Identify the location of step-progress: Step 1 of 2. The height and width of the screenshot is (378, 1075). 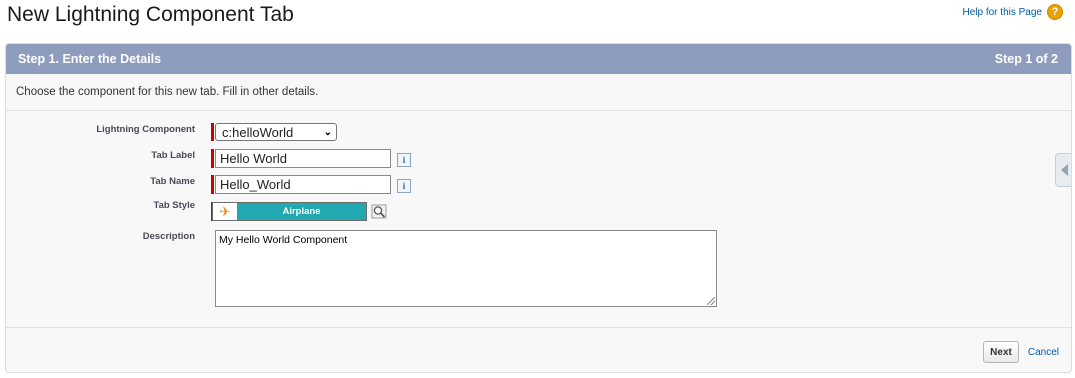
(1026, 59).